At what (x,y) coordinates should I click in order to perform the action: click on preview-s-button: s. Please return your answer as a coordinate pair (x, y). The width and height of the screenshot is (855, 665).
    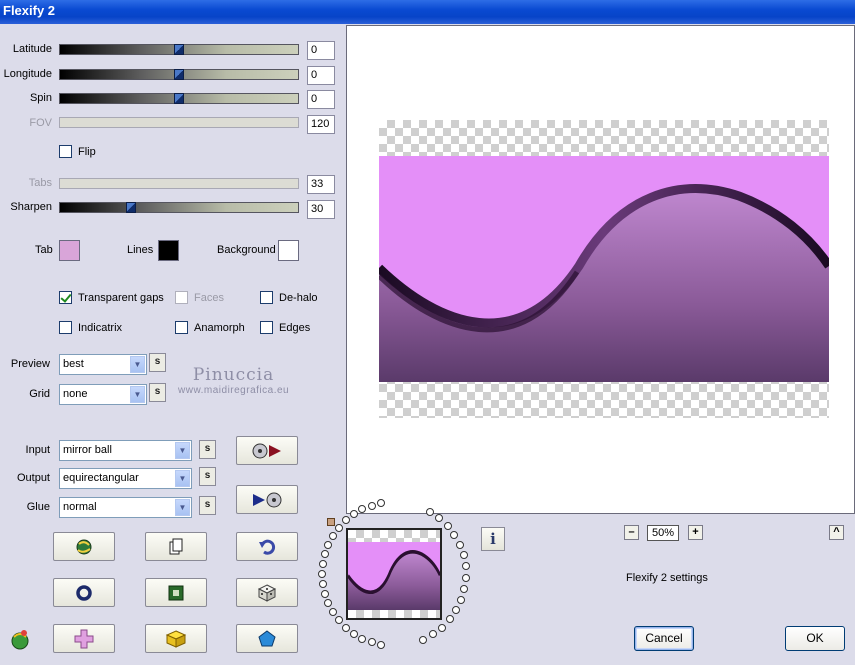
    Looking at the image, I should click on (157, 362).